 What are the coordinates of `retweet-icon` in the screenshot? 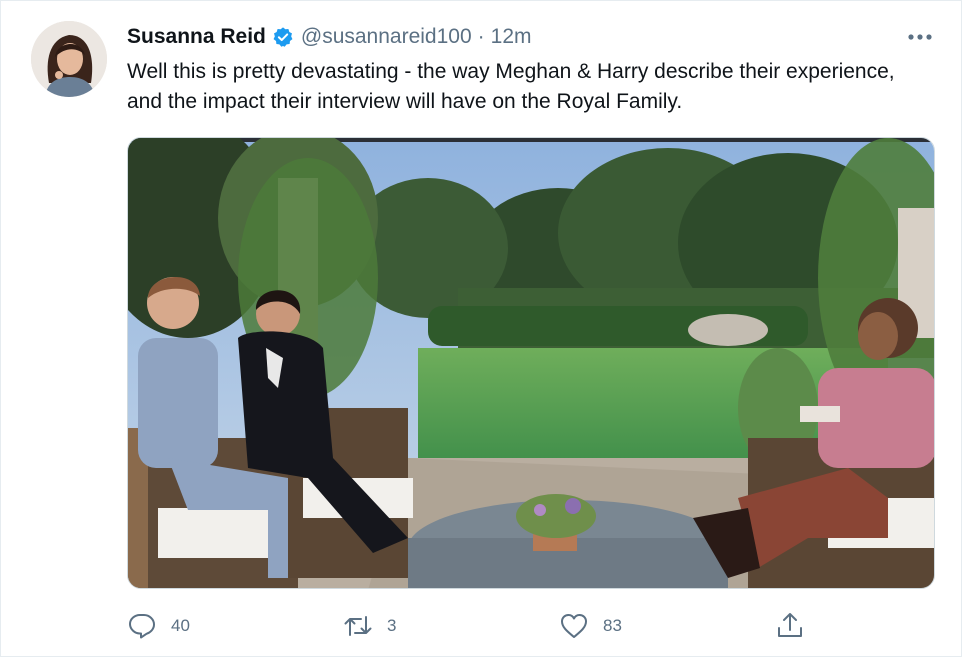 It's located at (358, 626).